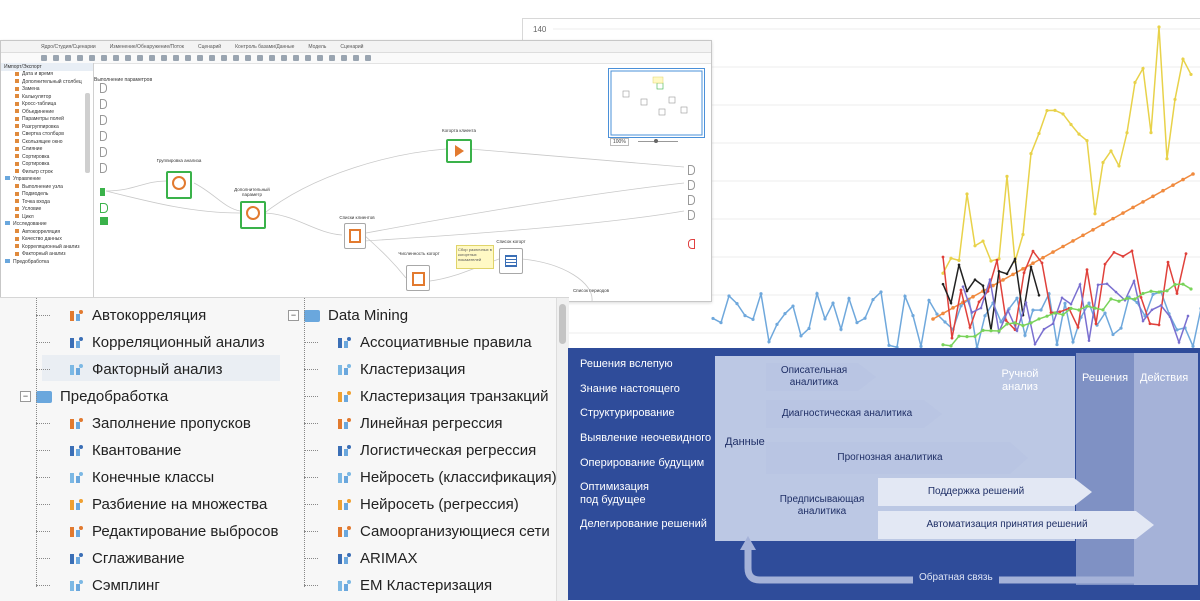  What do you see at coordinates (47, 255) in the screenshot?
I see `sidebar-item: Факторный анализ` at bounding box center [47, 255].